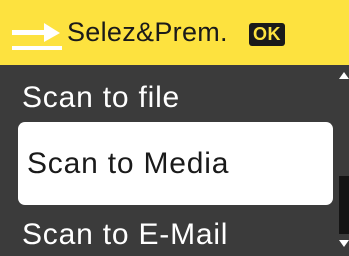 The image size is (349, 256). Describe the element at coordinates (344, 75) in the screenshot. I see `arrow-up-icon` at that location.